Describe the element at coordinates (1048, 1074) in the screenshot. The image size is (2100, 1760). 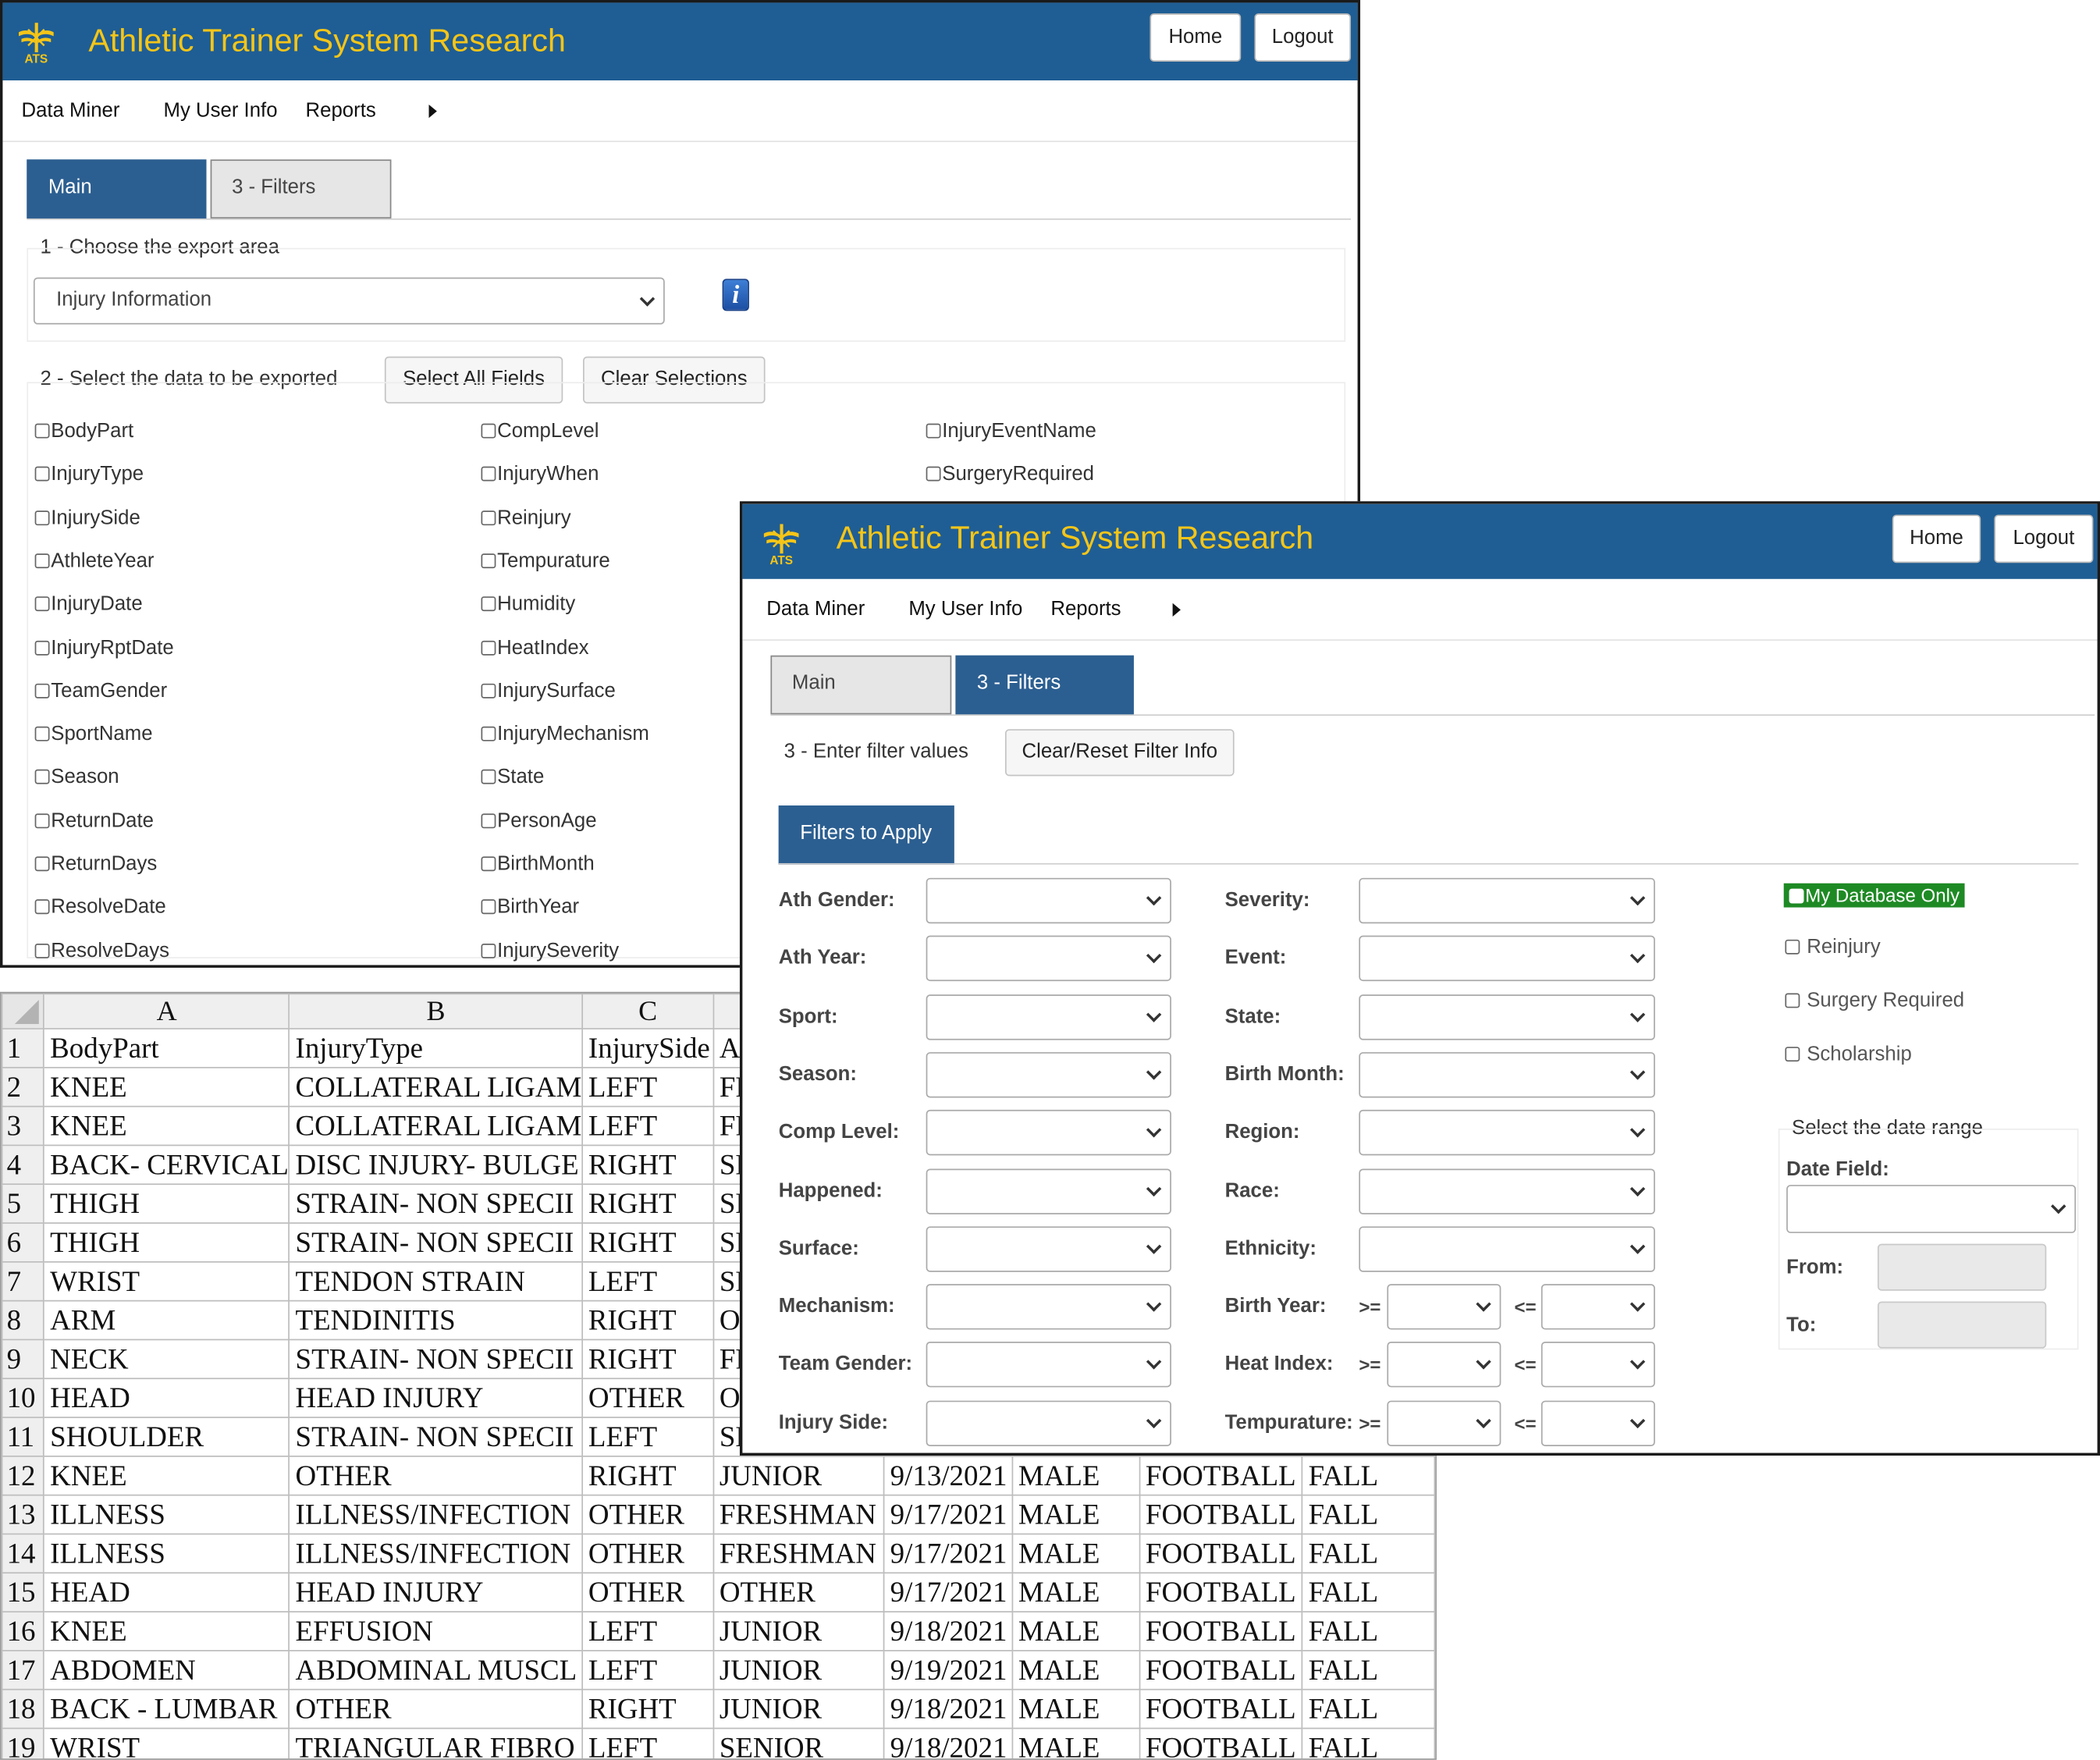
I see `filter-select-season` at that location.